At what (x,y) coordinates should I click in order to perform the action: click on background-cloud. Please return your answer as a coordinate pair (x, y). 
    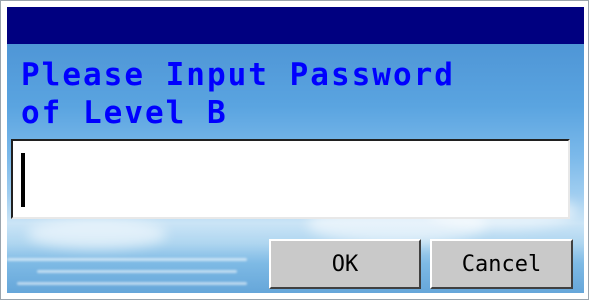
    Looking at the image, I should click on (97, 234).